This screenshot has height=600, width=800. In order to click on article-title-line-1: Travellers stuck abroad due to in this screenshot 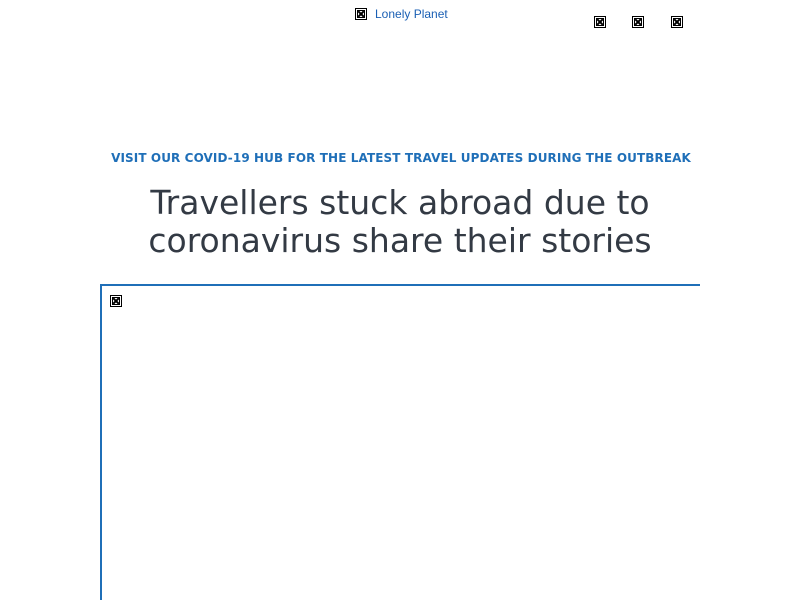, I will do `click(400, 202)`.